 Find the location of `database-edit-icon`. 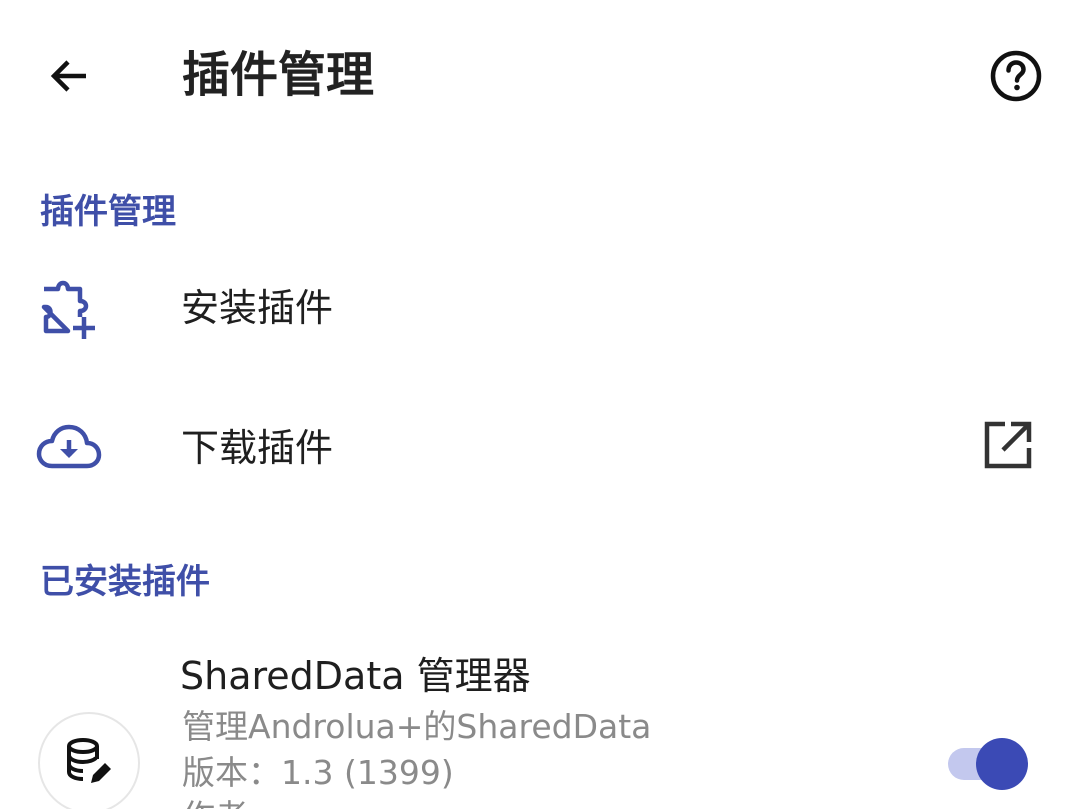

database-edit-icon is located at coordinates (89, 760).